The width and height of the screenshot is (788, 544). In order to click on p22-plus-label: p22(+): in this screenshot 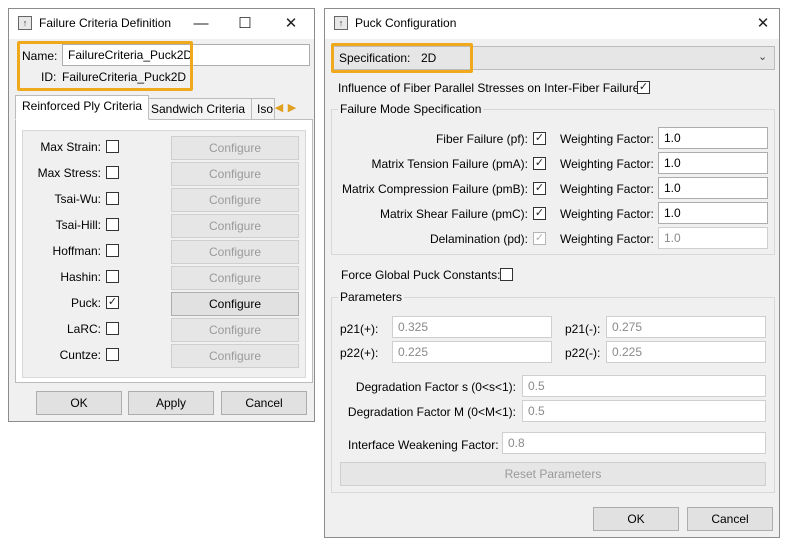, I will do `click(359, 353)`.